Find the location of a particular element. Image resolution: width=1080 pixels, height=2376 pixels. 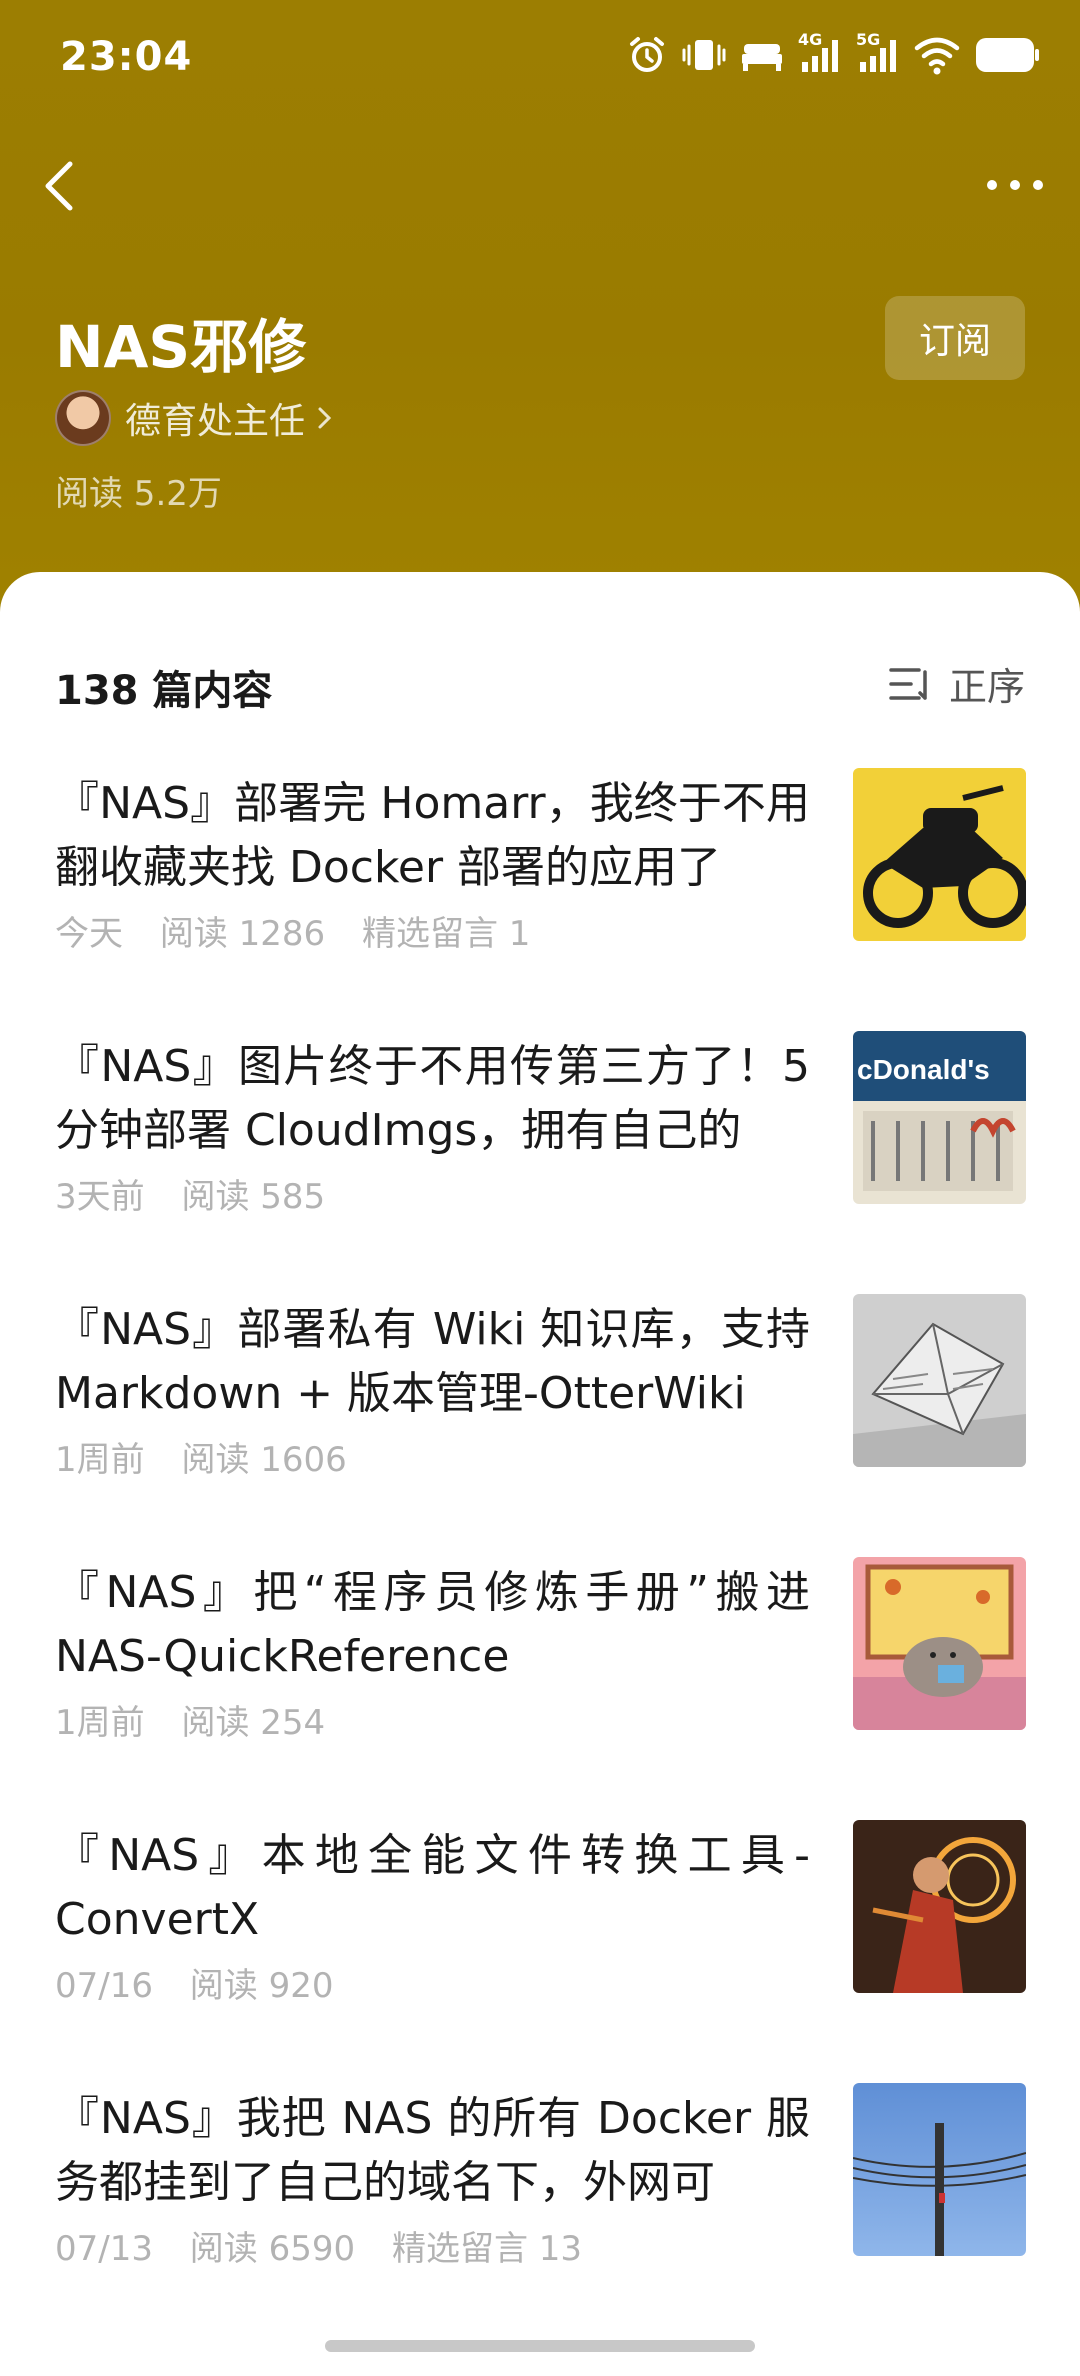

article-meta: 07/13 阅读 6590 精选留言 13 is located at coordinates (331, 2245).